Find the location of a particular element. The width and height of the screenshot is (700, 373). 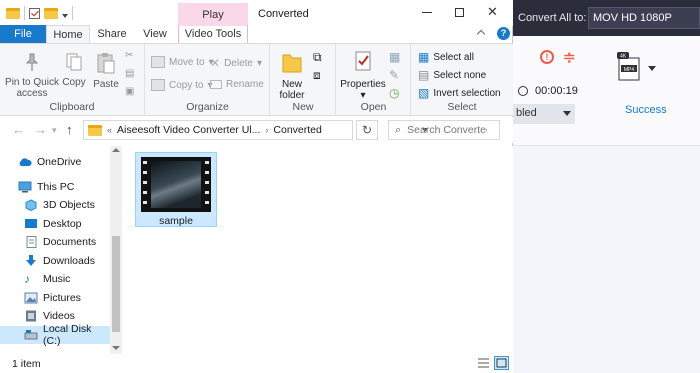

invert-selection-icon: ▧ is located at coordinates (424, 93).